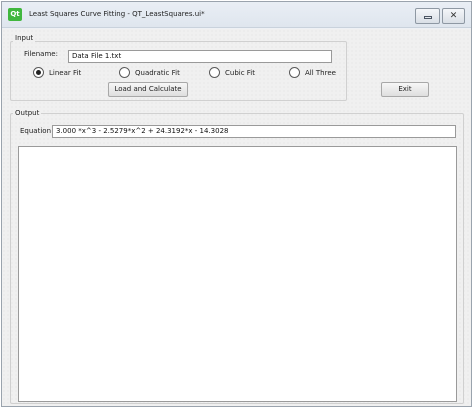 The image size is (474, 409). I want to click on equation-label: Equation, so click(36, 131).